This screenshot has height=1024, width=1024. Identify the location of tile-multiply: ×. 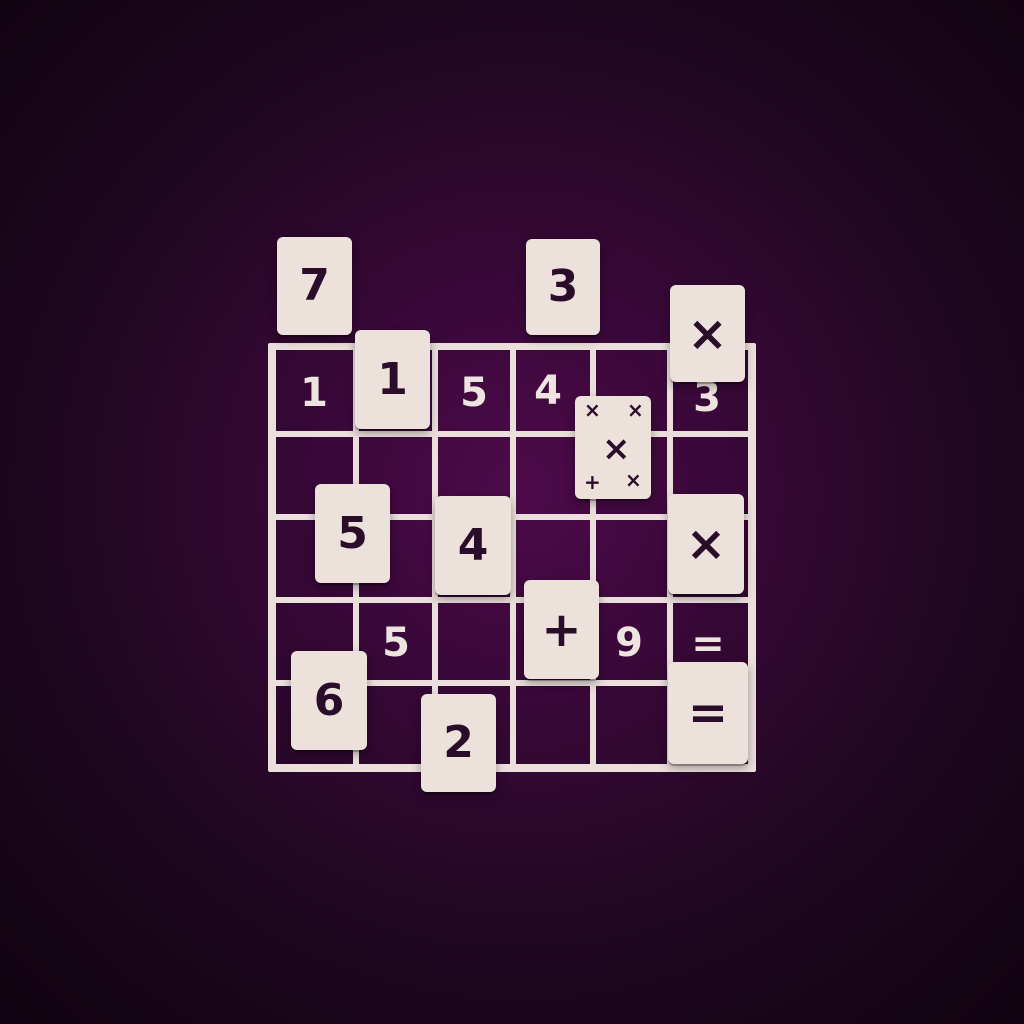
(707, 333).